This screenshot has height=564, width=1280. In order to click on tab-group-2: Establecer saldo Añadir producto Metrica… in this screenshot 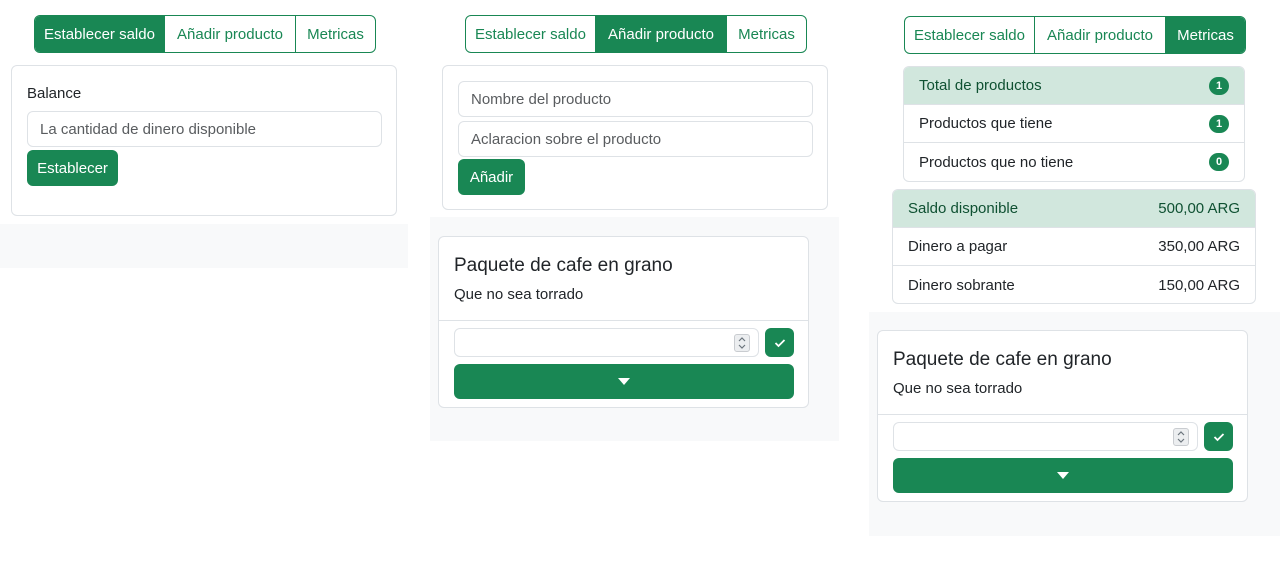, I will do `click(636, 34)`.